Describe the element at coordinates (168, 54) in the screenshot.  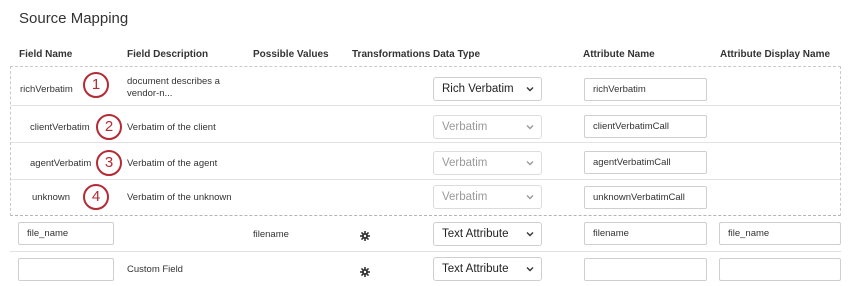
I see `col-header-field-description: Field Description` at that location.